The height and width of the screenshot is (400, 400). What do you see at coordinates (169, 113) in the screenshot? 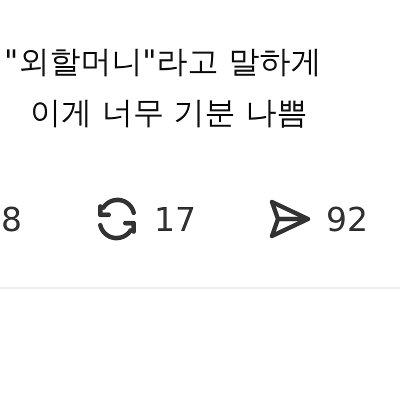
I see `post-text: 이게 너무 기분 나쁨` at bounding box center [169, 113].